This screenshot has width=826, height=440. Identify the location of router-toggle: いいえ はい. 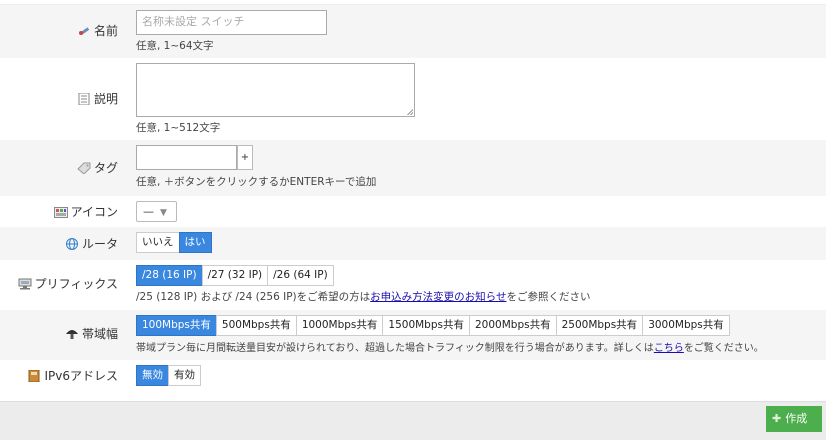
(174, 242).